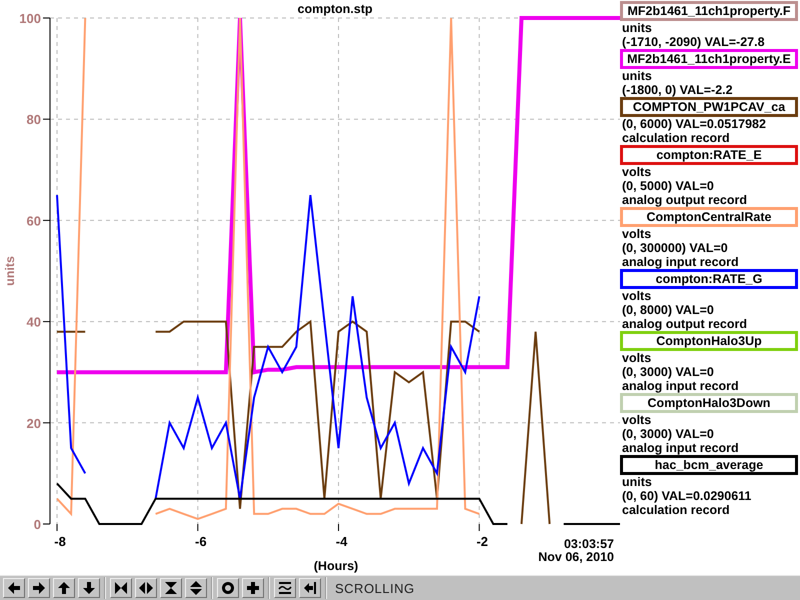 This screenshot has width=800, height=600. I want to click on triangles-vertical-outward-icon, so click(196, 588).